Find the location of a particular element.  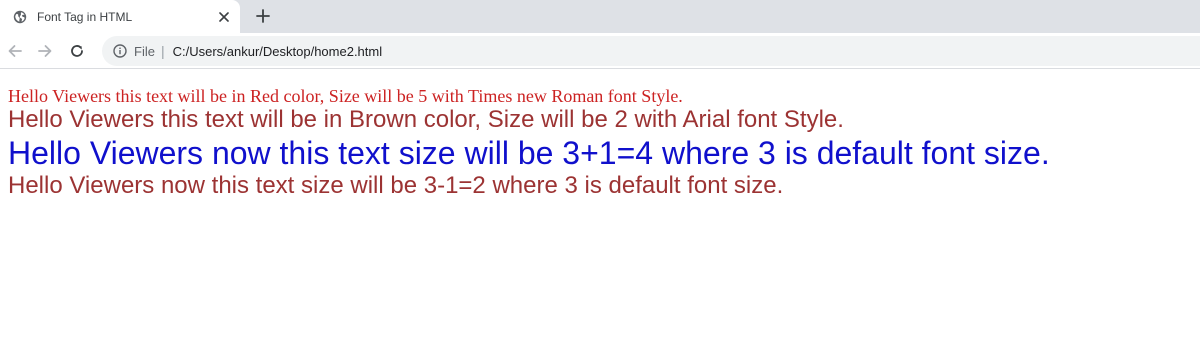

url-text: C:/Users/ankur/Desktop/home2.html is located at coordinates (278, 51).